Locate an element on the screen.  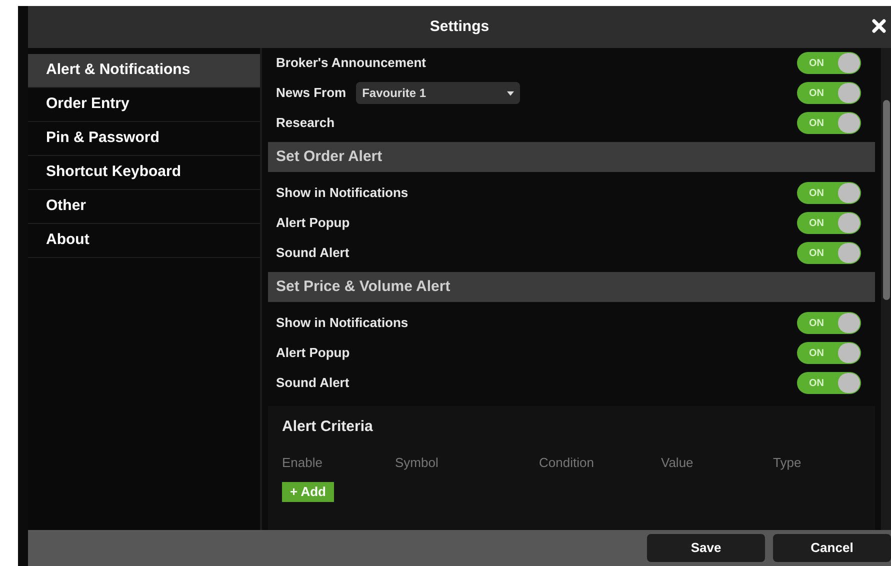
section-header: Set Price & Volume Alert is located at coordinates (571, 287).